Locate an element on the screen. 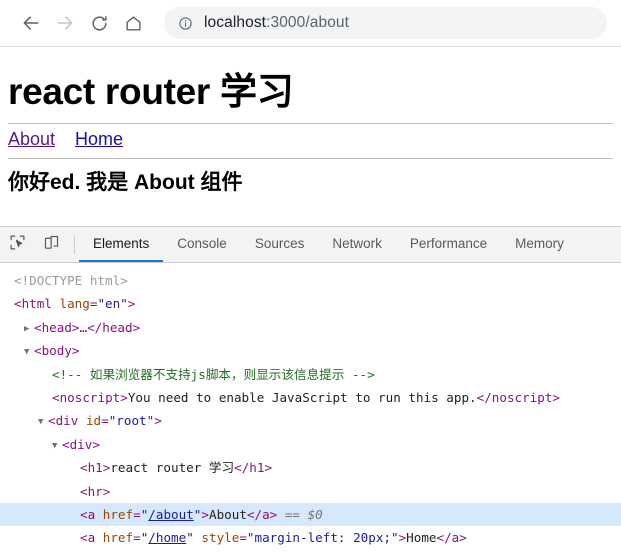  dom-node-body: ▼ <body> is located at coordinates (310, 350).